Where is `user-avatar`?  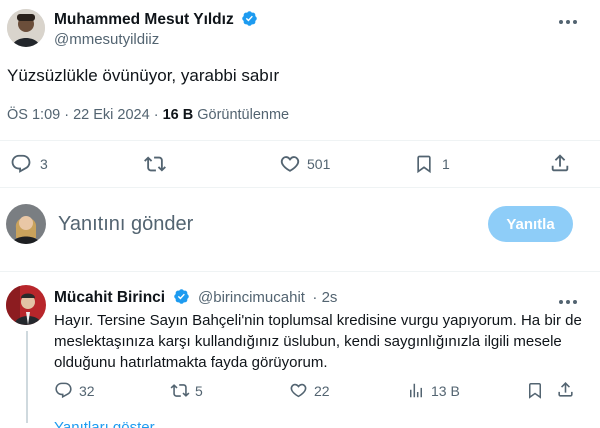 user-avatar is located at coordinates (26, 224).